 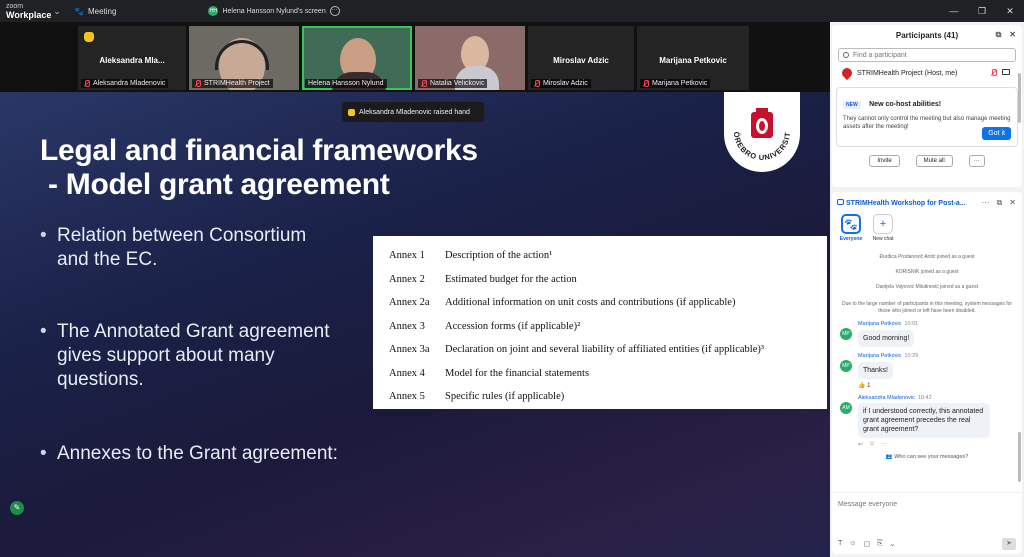 What do you see at coordinates (182, 235) in the screenshot?
I see `bullet-line: Relation between Consortium` at bounding box center [182, 235].